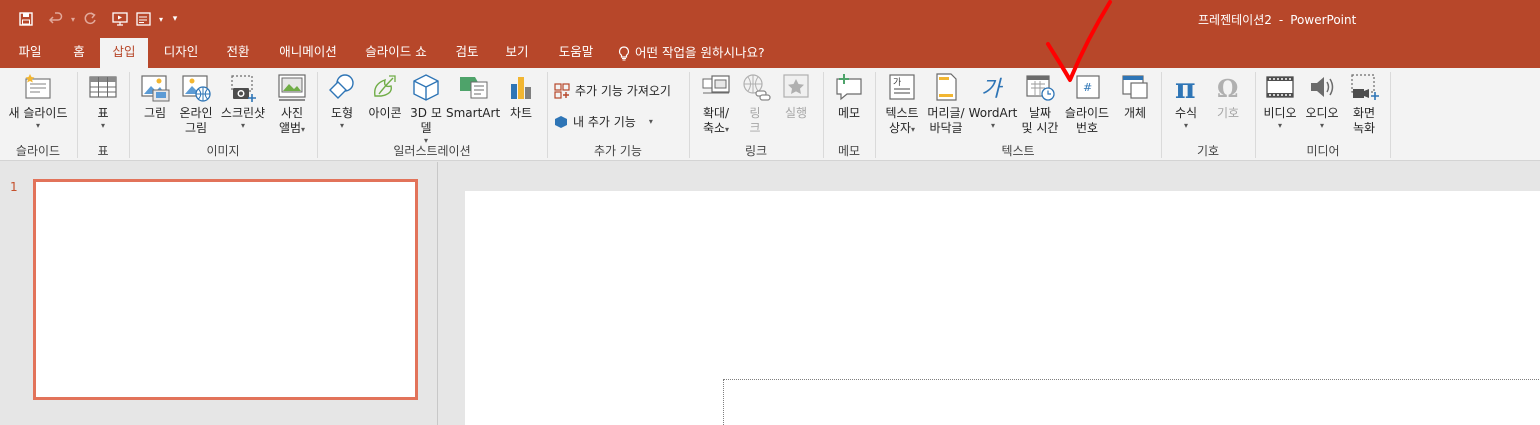  Describe the element at coordinates (1131, 402) in the screenshot. I see `content-placeholder` at that location.